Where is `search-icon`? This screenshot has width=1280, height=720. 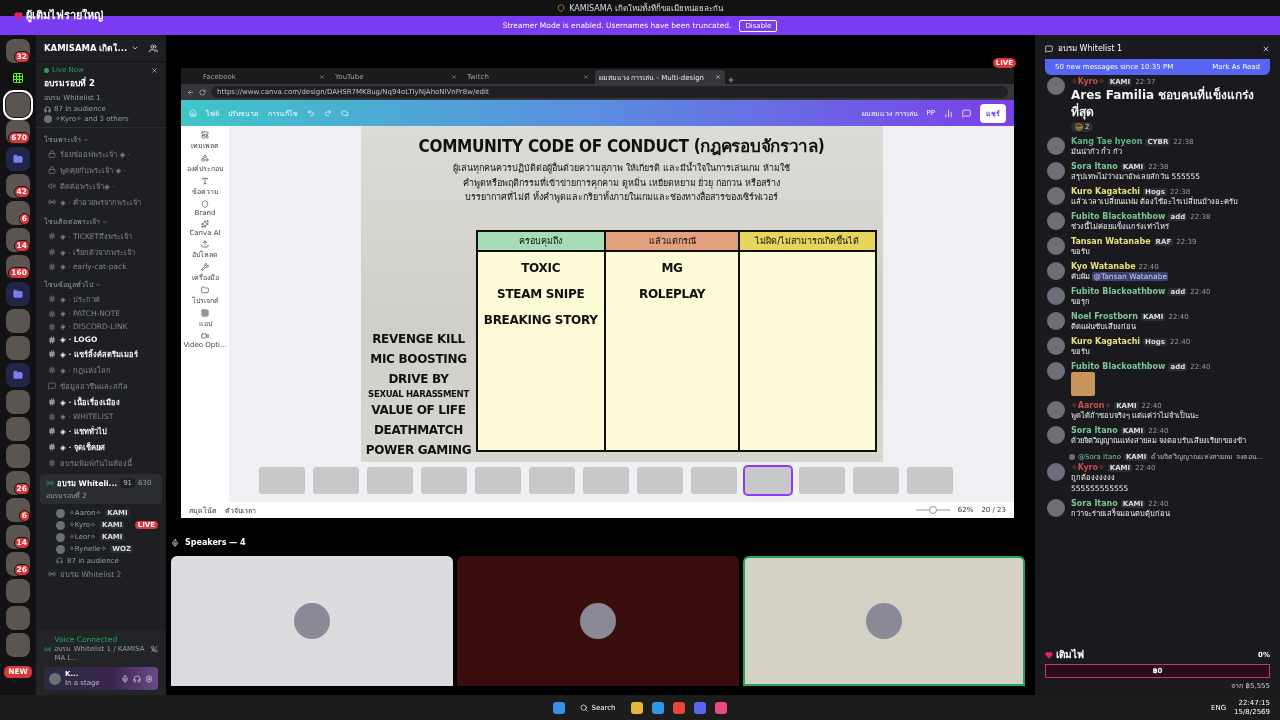 search-icon is located at coordinates (584, 707).